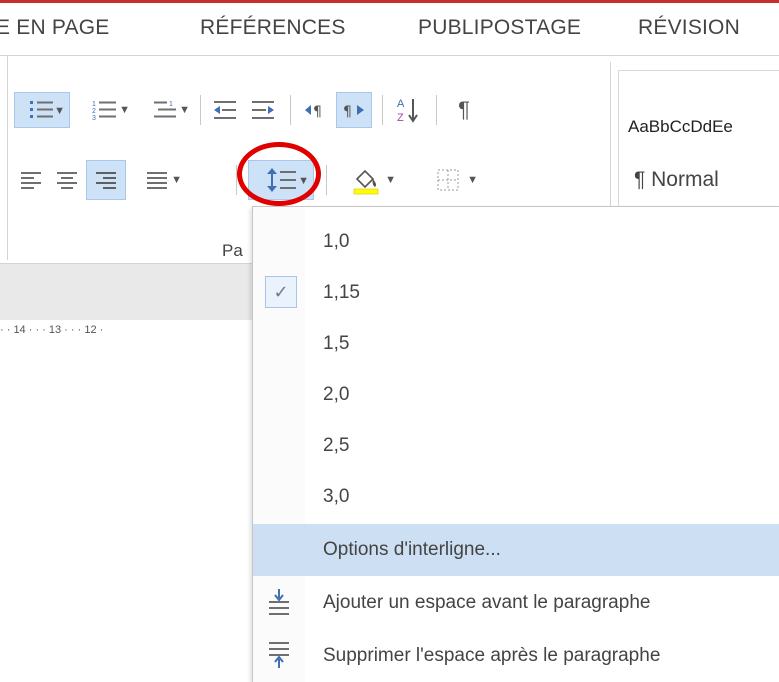 The image size is (779, 682). I want to click on horizontal-ruler: · · 14 · · · 13 · · · 12 ·, so click(126, 330).